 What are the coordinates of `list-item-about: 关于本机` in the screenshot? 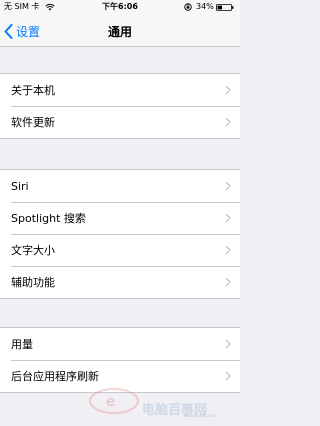 It's located at (120, 90).